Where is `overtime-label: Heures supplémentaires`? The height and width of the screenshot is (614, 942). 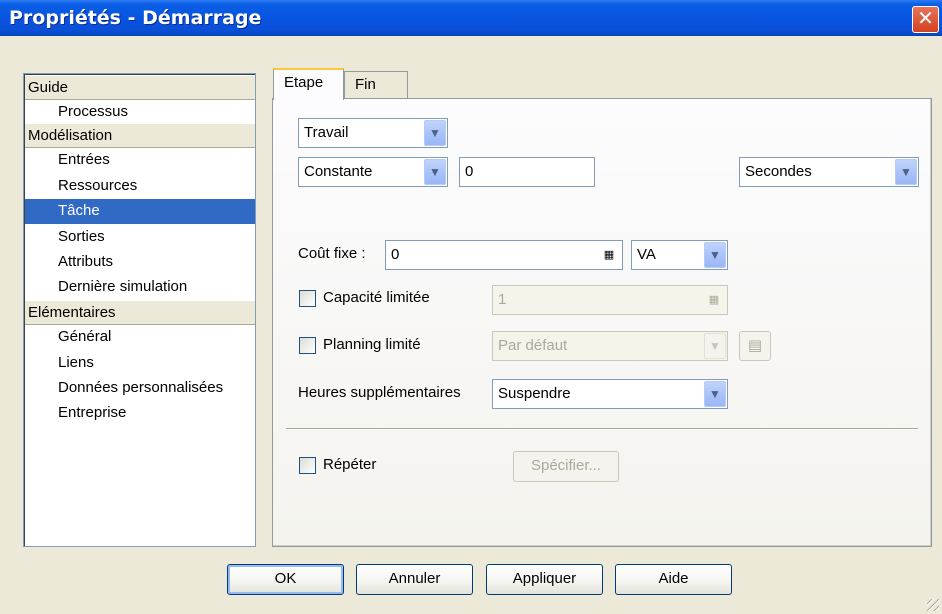
overtime-label: Heures supplémentaires is located at coordinates (379, 392).